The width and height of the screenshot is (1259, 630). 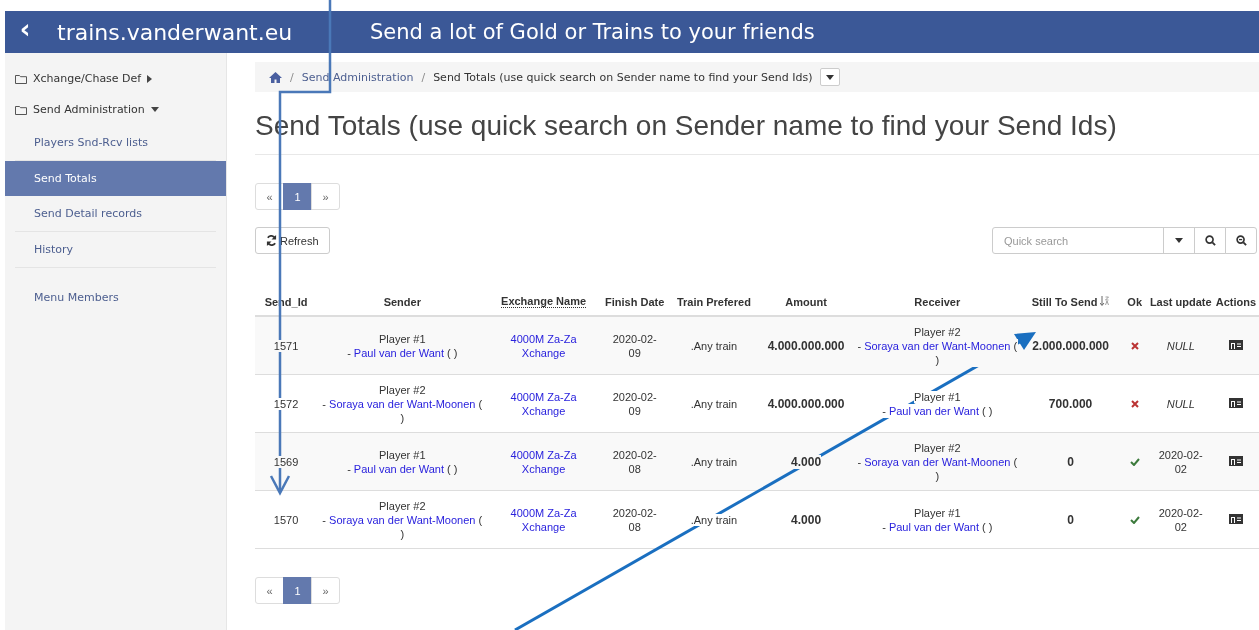 I want to click on home-icon, so click(x=275, y=77).